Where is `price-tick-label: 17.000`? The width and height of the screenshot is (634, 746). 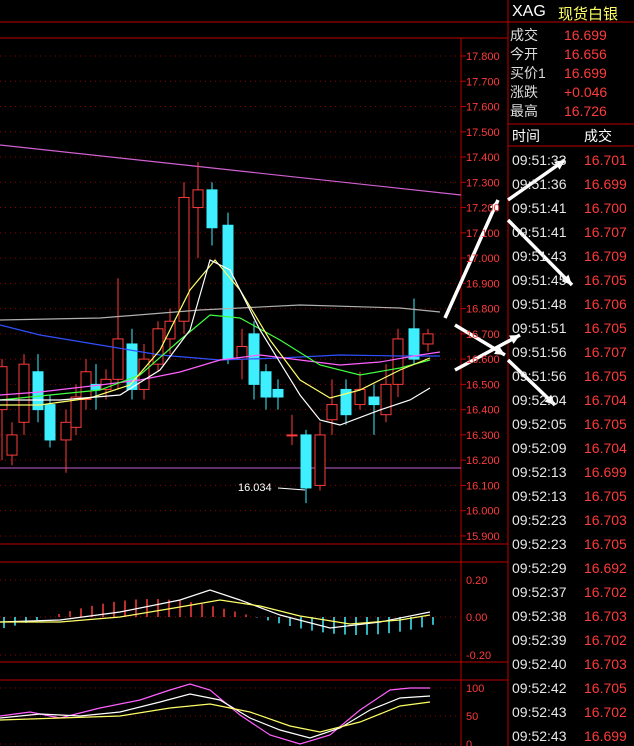 price-tick-label: 17.000 is located at coordinates (483, 259).